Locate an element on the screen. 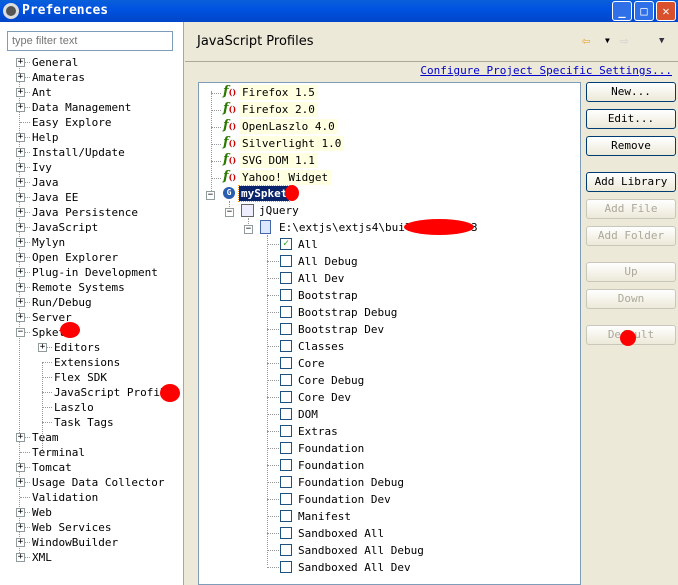 This screenshot has height=585, width=678. nav-item: Remote Systems is located at coordinates (78, 287).